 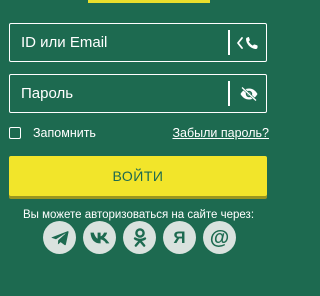 I want to click on forgot-password-link: Забыли пароль?, so click(x=220, y=133).